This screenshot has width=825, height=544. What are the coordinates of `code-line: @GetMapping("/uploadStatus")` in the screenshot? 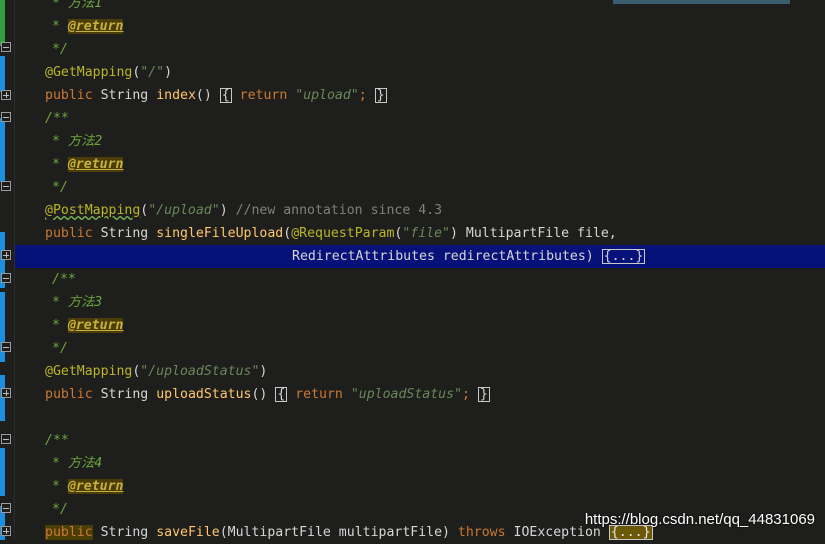 It's located at (156, 371).